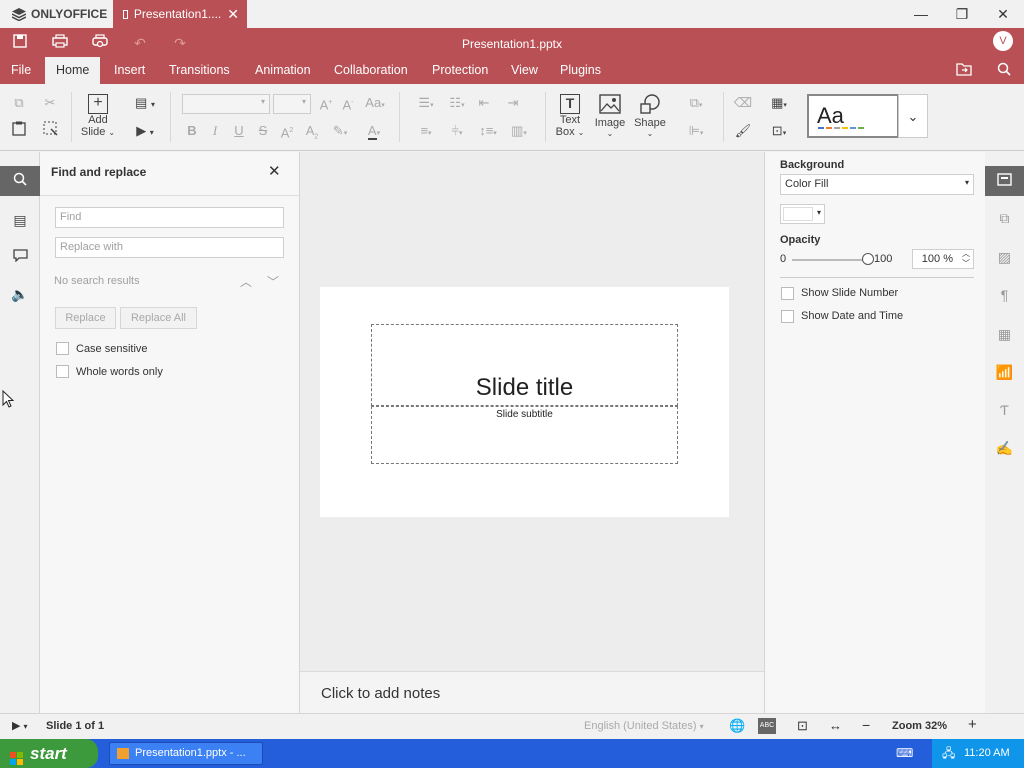 This screenshot has width=1024, height=768. I want to click on font-color-icon: A▾, so click(374, 131).